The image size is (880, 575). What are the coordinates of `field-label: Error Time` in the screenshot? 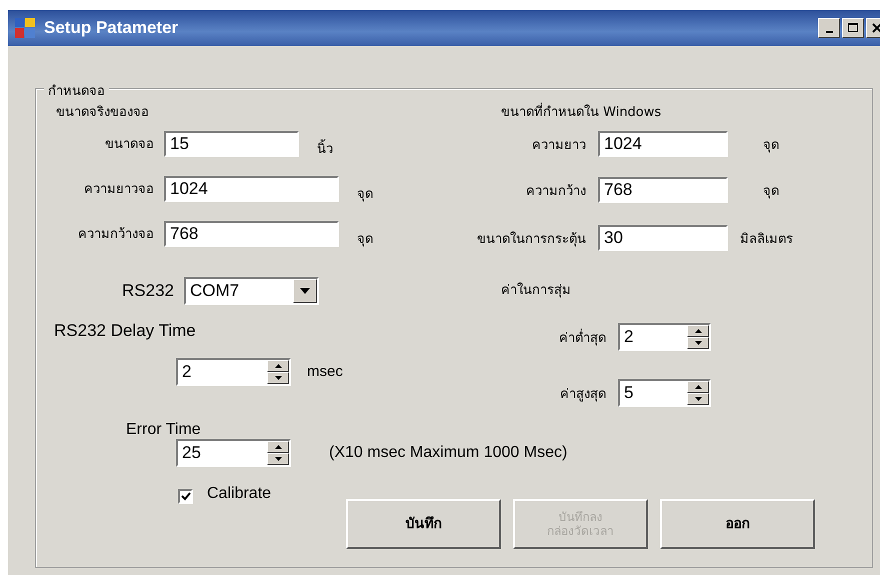 It's located at (164, 430).